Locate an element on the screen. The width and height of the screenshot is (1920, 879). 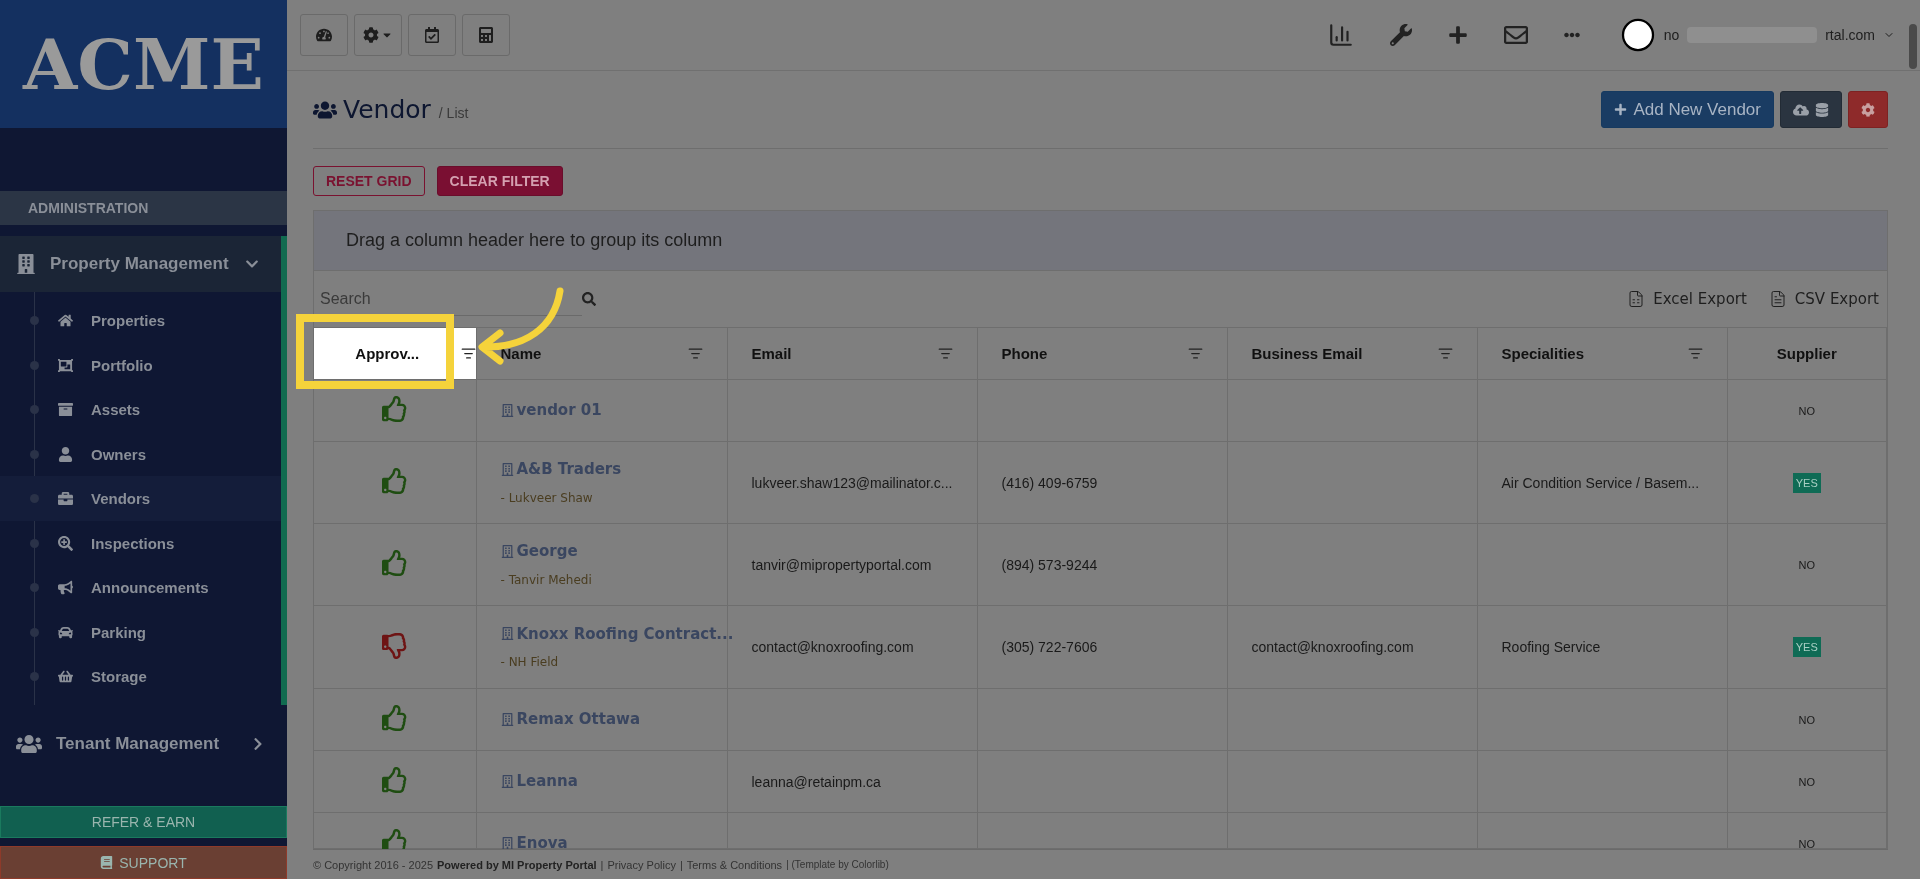
table-cell: (416) 409-6759 is located at coordinates (1049, 482).